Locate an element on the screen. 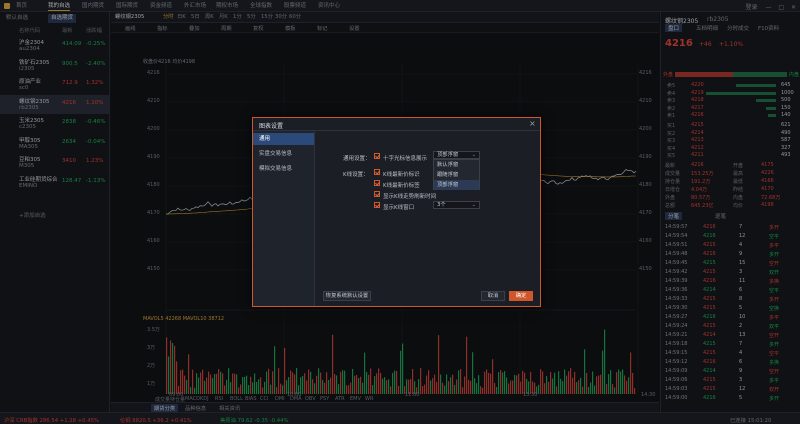  kline-latest-price-mark-checkbox is located at coordinates (377, 172).